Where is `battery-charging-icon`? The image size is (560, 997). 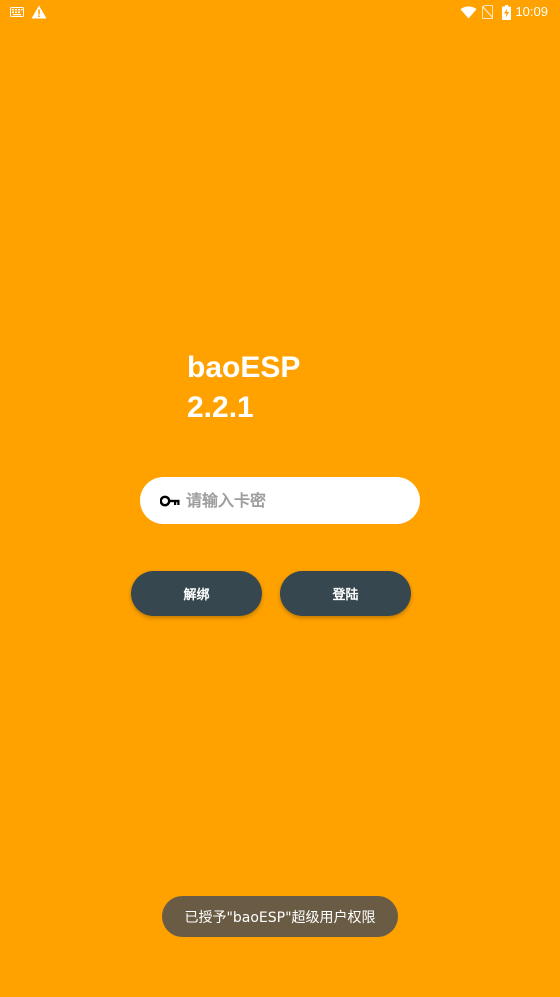
battery-charging-icon is located at coordinates (506, 12).